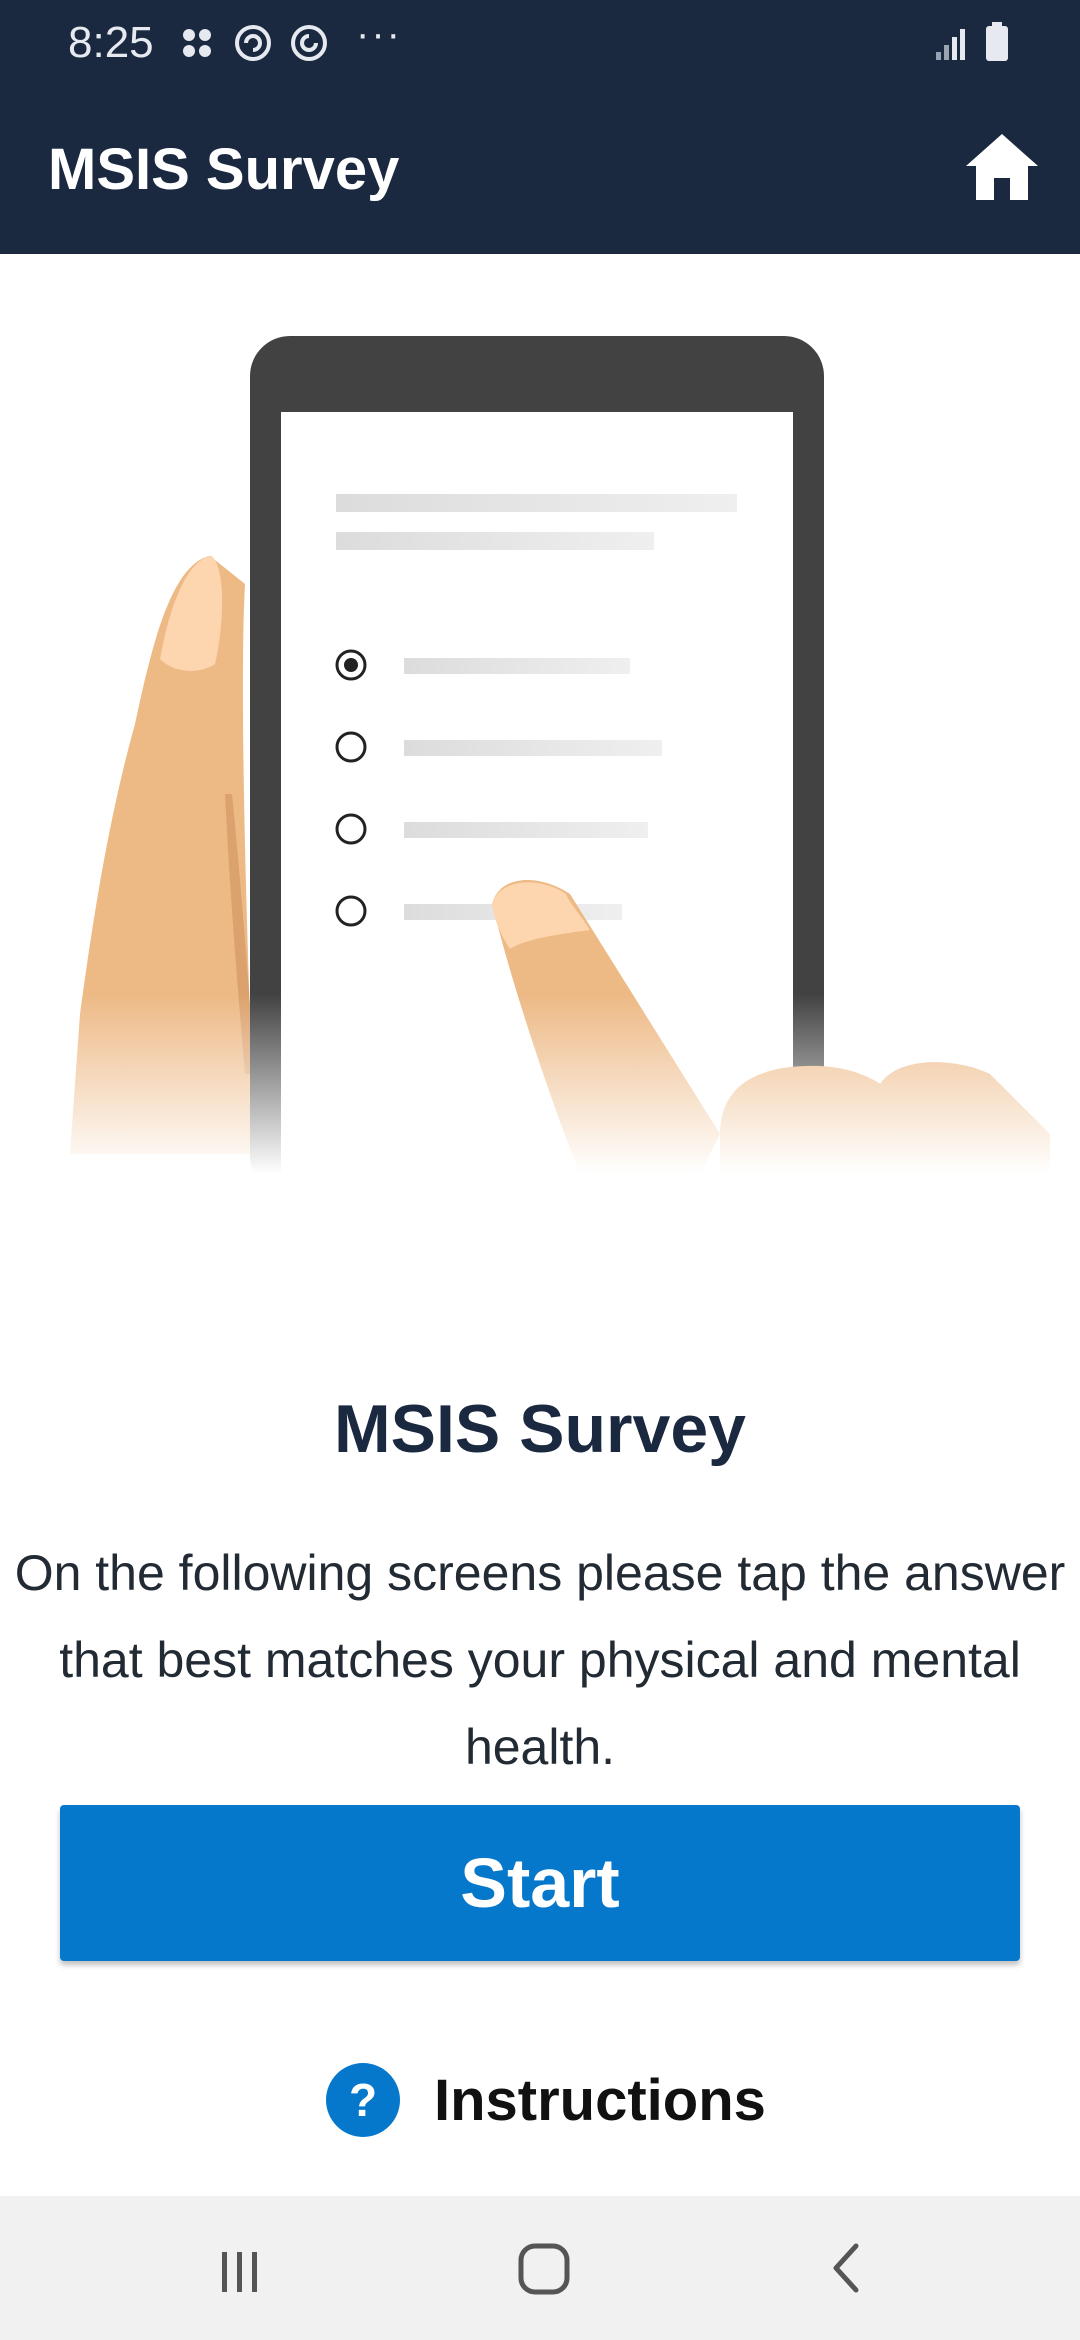 This screenshot has height=2340, width=1080. I want to click on status-bar: 8:25 ···, so click(540, 42).